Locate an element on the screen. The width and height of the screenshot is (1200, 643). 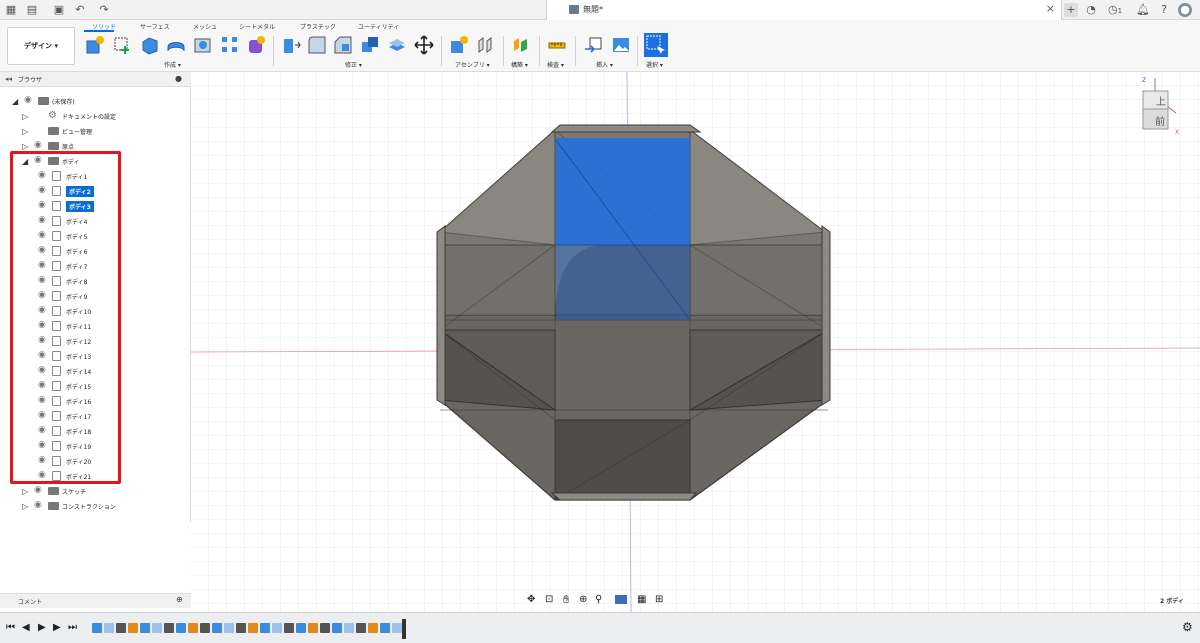
go-to-end-icon: ⏭ is located at coordinates (72, 627).